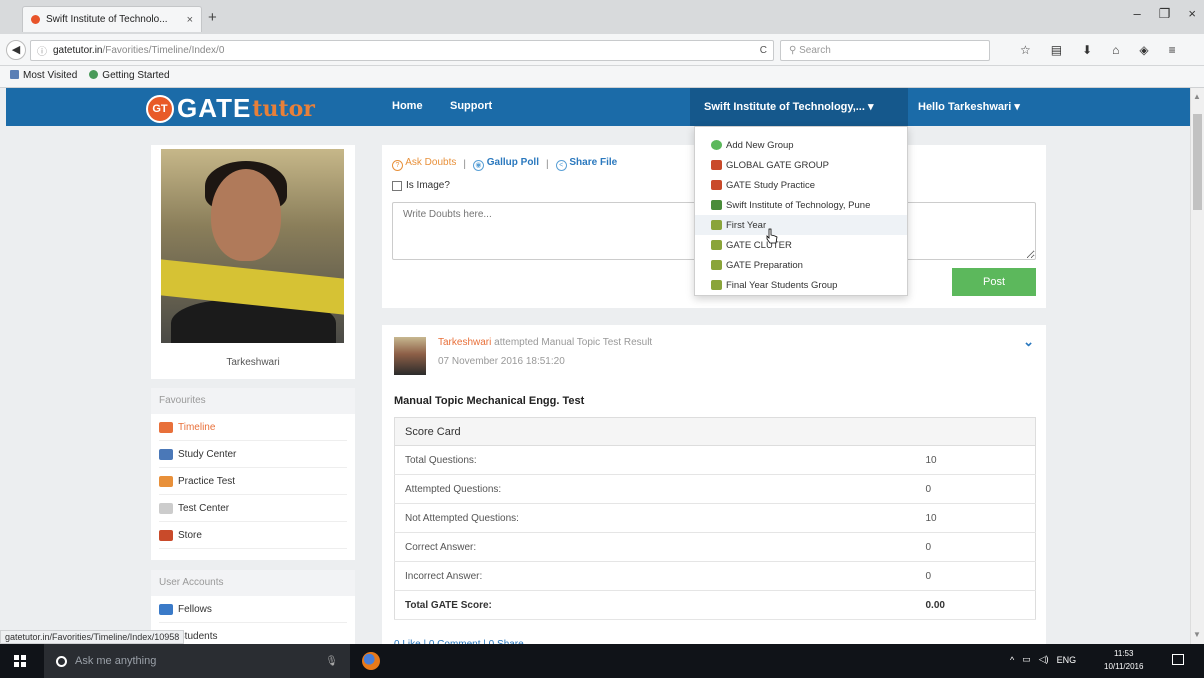 This screenshot has height=678, width=1204. Describe the element at coordinates (1197, 162) in the screenshot. I see `scrollbar-thumb` at that location.